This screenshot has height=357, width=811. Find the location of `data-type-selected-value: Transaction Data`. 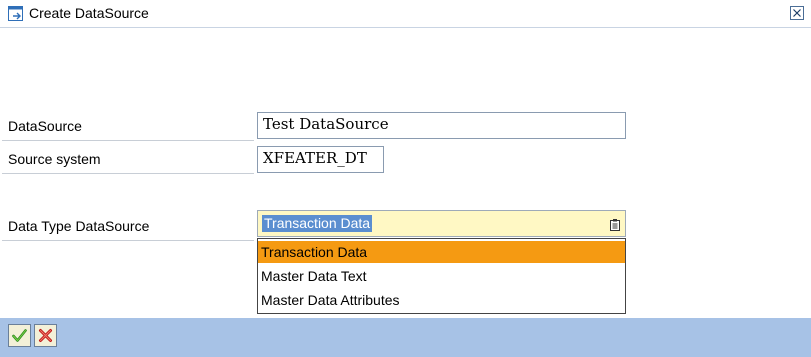

data-type-selected-value: Transaction Data is located at coordinates (317, 223).